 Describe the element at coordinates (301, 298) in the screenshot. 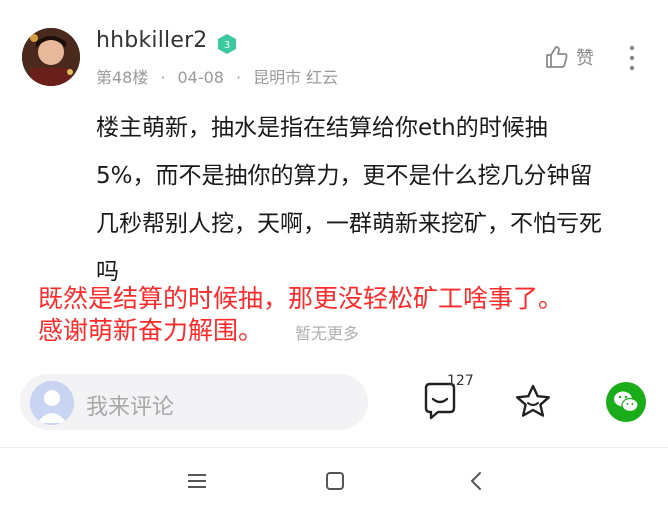

I see `overlay-line: 既然是结算的时候抽，那更没轻松矿工啥事了。` at that location.